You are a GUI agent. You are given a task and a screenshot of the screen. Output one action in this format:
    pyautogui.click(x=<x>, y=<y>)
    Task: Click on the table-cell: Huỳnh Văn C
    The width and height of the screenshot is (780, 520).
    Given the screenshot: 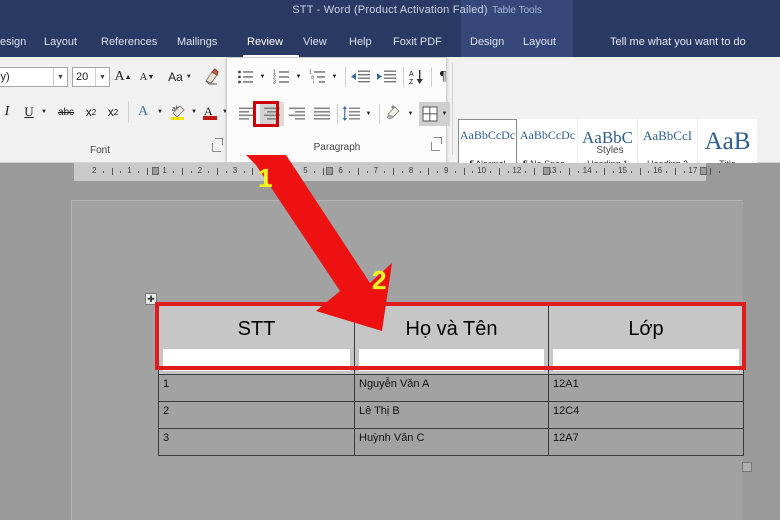 What is the action you would take?
    pyautogui.click(x=451, y=442)
    